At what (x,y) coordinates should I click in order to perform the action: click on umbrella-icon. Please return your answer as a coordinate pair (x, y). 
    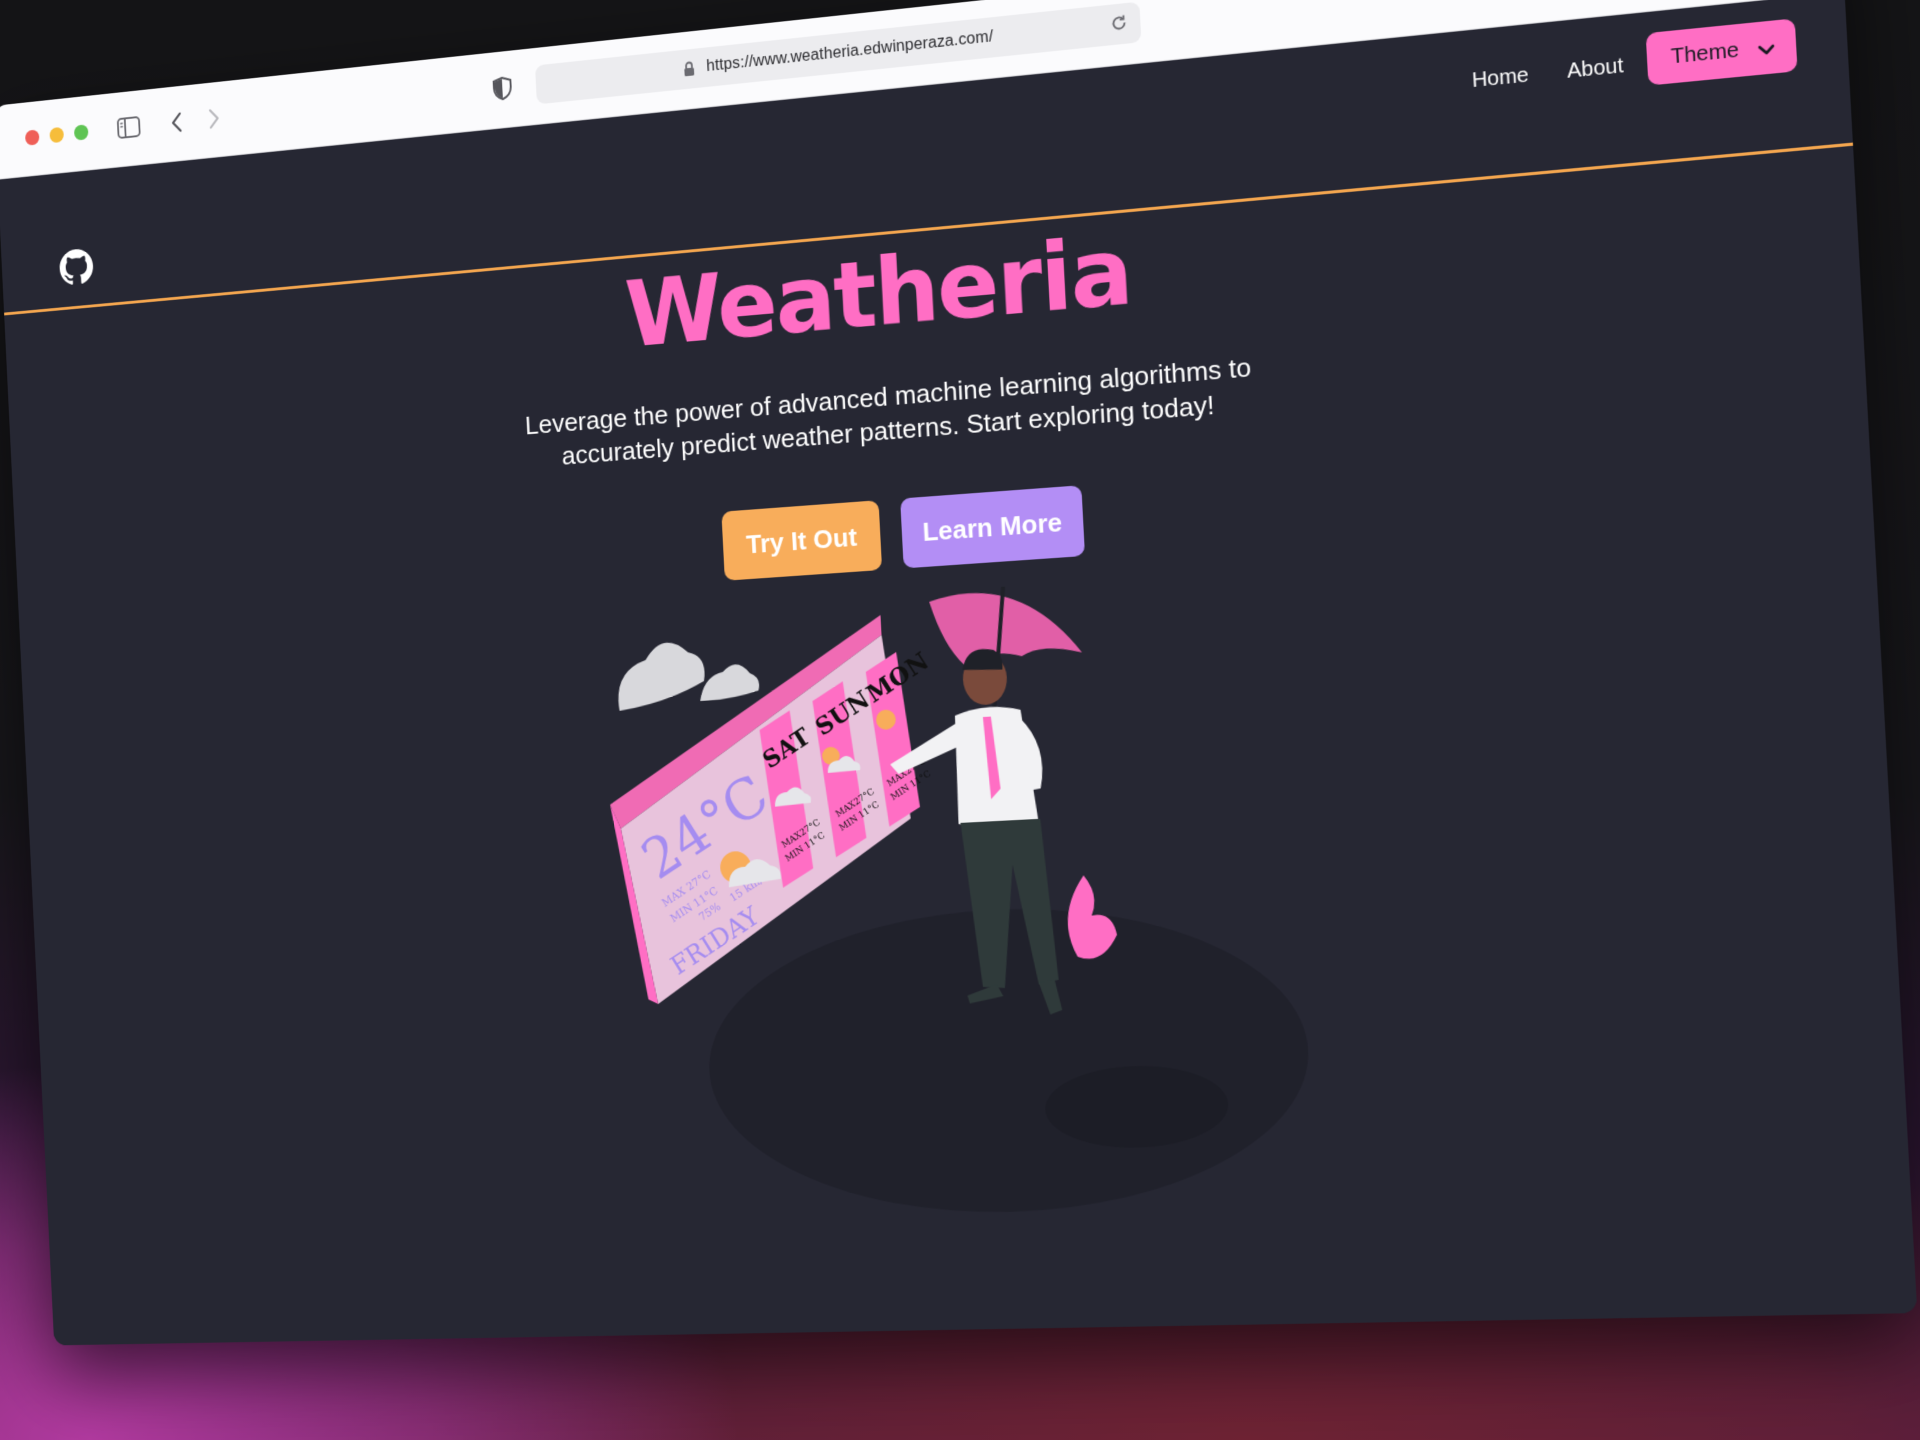
    Looking at the image, I should click on (1005, 626).